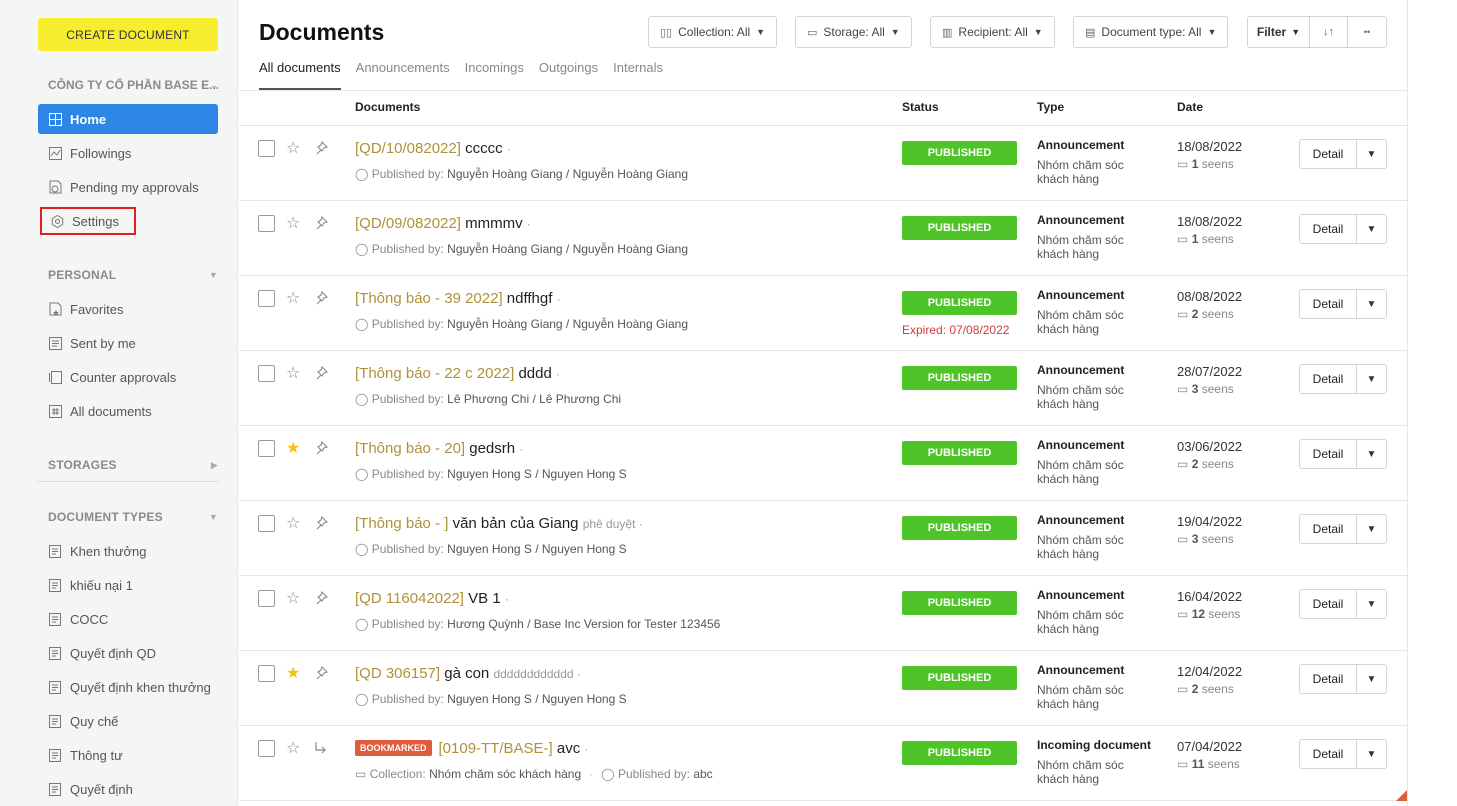 The width and height of the screenshot is (1457, 806). Describe the element at coordinates (458, 298) in the screenshot. I see `document-title-link: [Thông báo - 39 2022] ndffhgf ·` at that location.